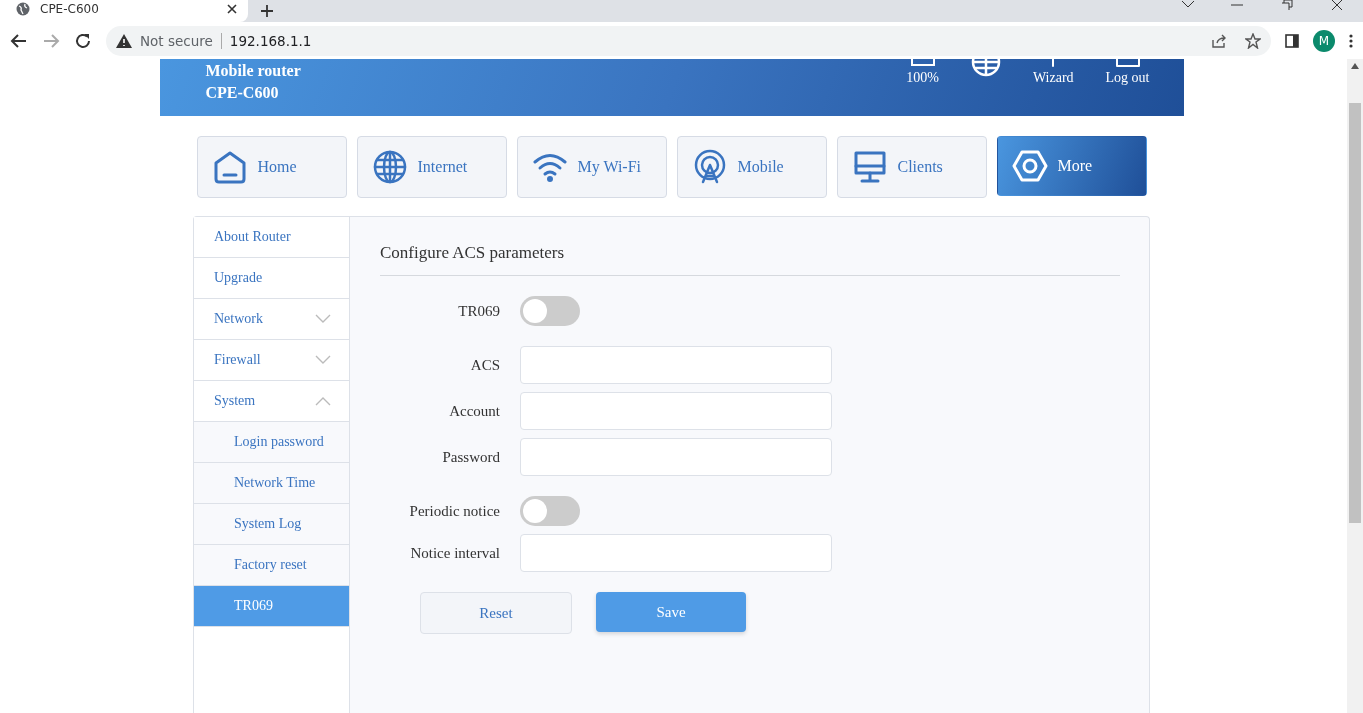  What do you see at coordinates (751, 167) in the screenshot?
I see `nav-tab: Mobile` at bounding box center [751, 167].